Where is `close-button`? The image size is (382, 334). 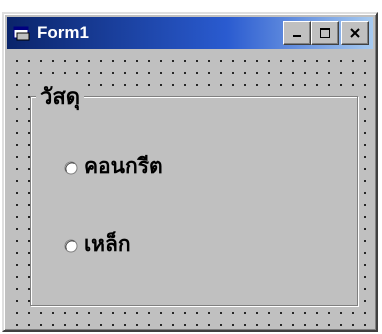 close-button is located at coordinates (355, 33).